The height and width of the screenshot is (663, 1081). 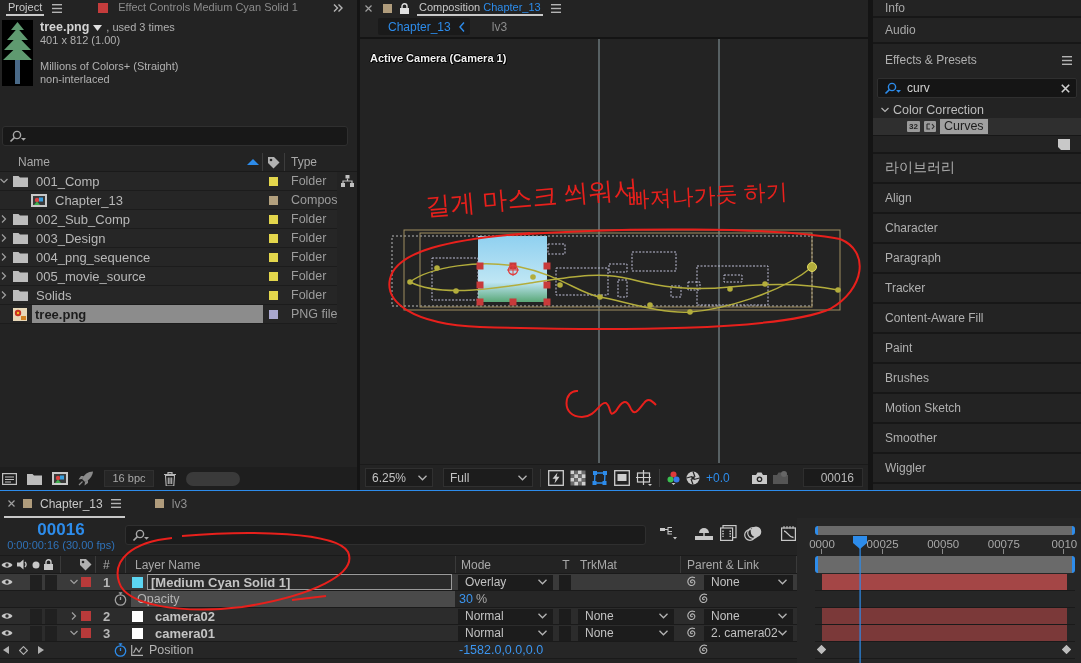 What do you see at coordinates (600, 477) in the screenshot?
I see `shape-path-icon` at bounding box center [600, 477].